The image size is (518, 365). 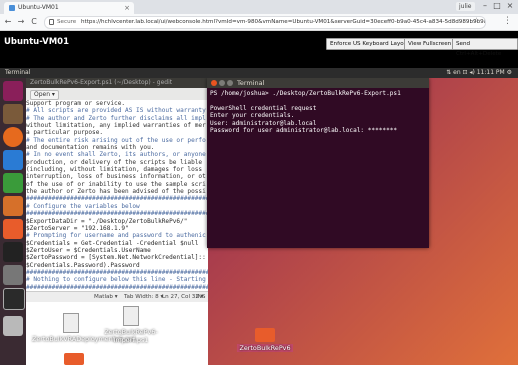 What do you see at coordinates (51, 22) in the screenshot?
I see `lock-icon` at bounding box center [51, 22].